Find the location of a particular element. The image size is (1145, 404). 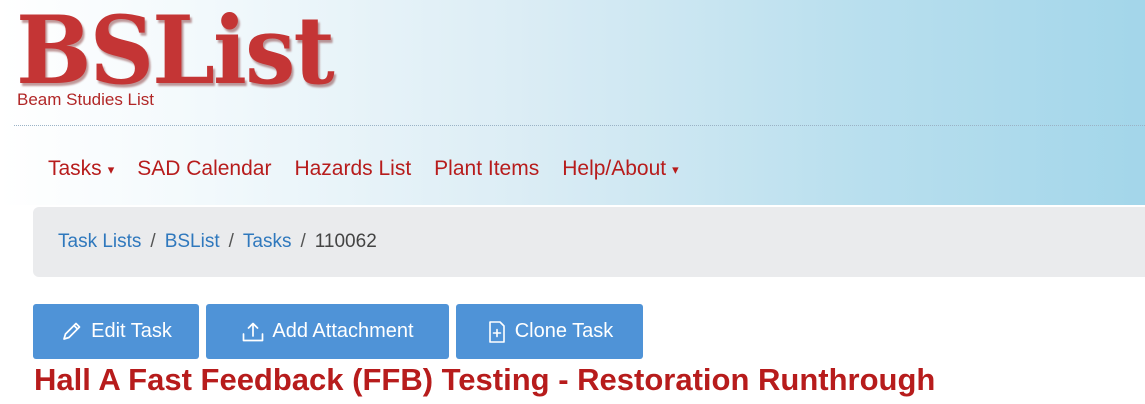

task-toolbar: Edit Task Add Attachment Clone Task is located at coordinates (341, 331).